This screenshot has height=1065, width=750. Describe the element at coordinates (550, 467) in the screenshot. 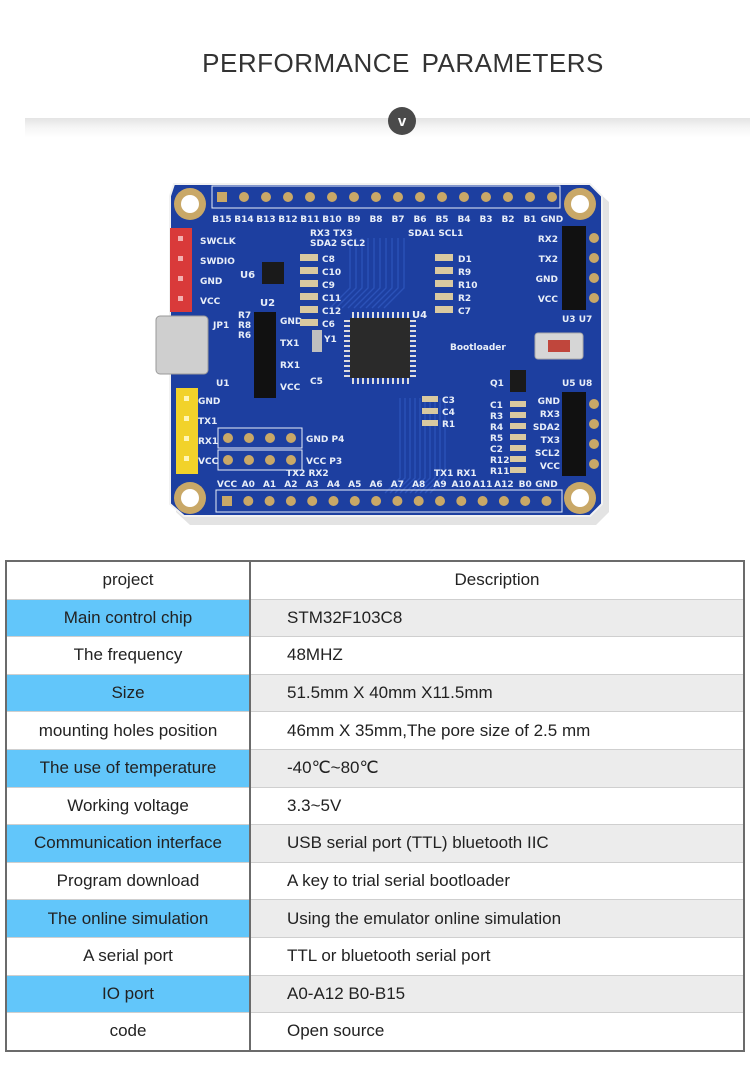

I see `u5-label: VCC` at that location.